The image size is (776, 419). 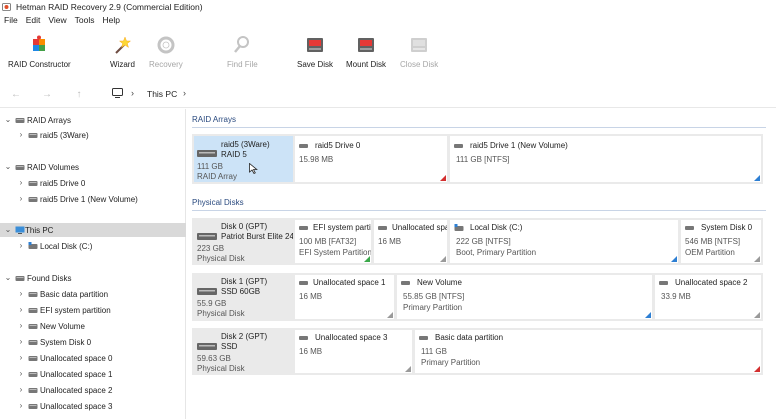 What do you see at coordinates (605, 159) in the screenshot?
I see `partition-card-raid5-drive1: raid5 Drive 1 (New Volume) 111 GB [NTFS]` at bounding box center [605, 159].